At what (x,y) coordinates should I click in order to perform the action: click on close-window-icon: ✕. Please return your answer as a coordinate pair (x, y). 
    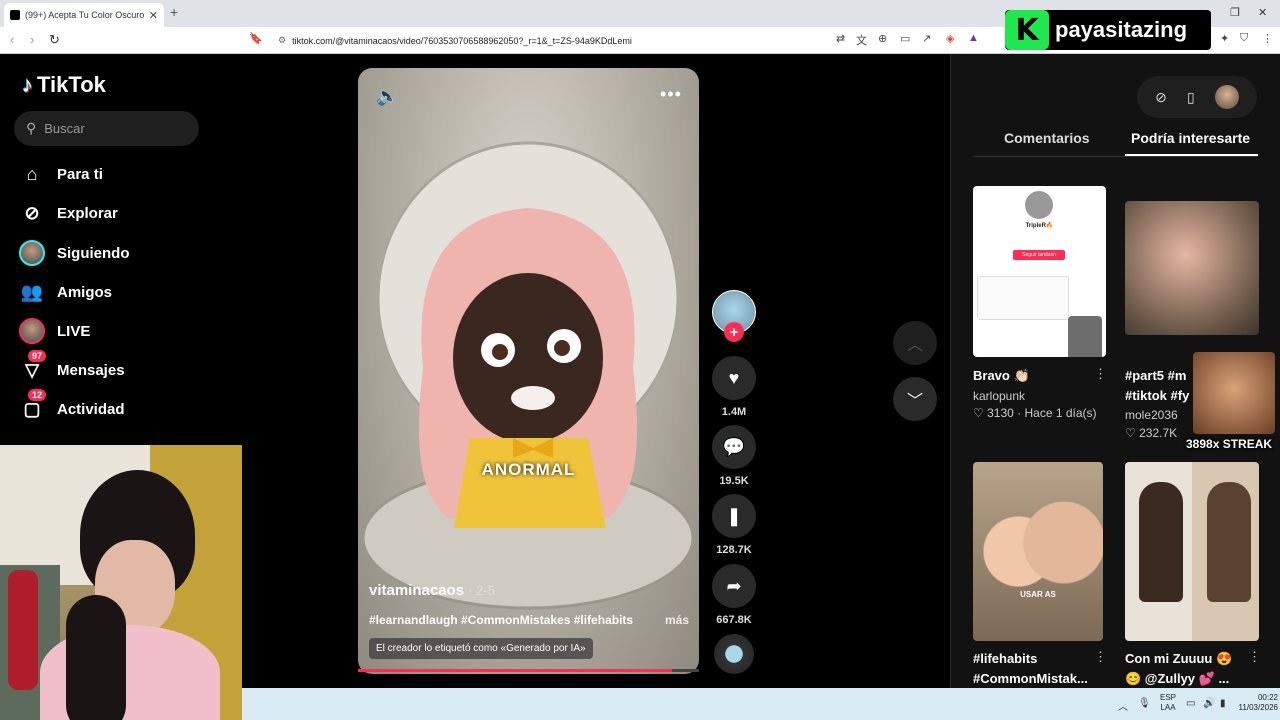
    Looking at the image, I should click on (1262, 12).